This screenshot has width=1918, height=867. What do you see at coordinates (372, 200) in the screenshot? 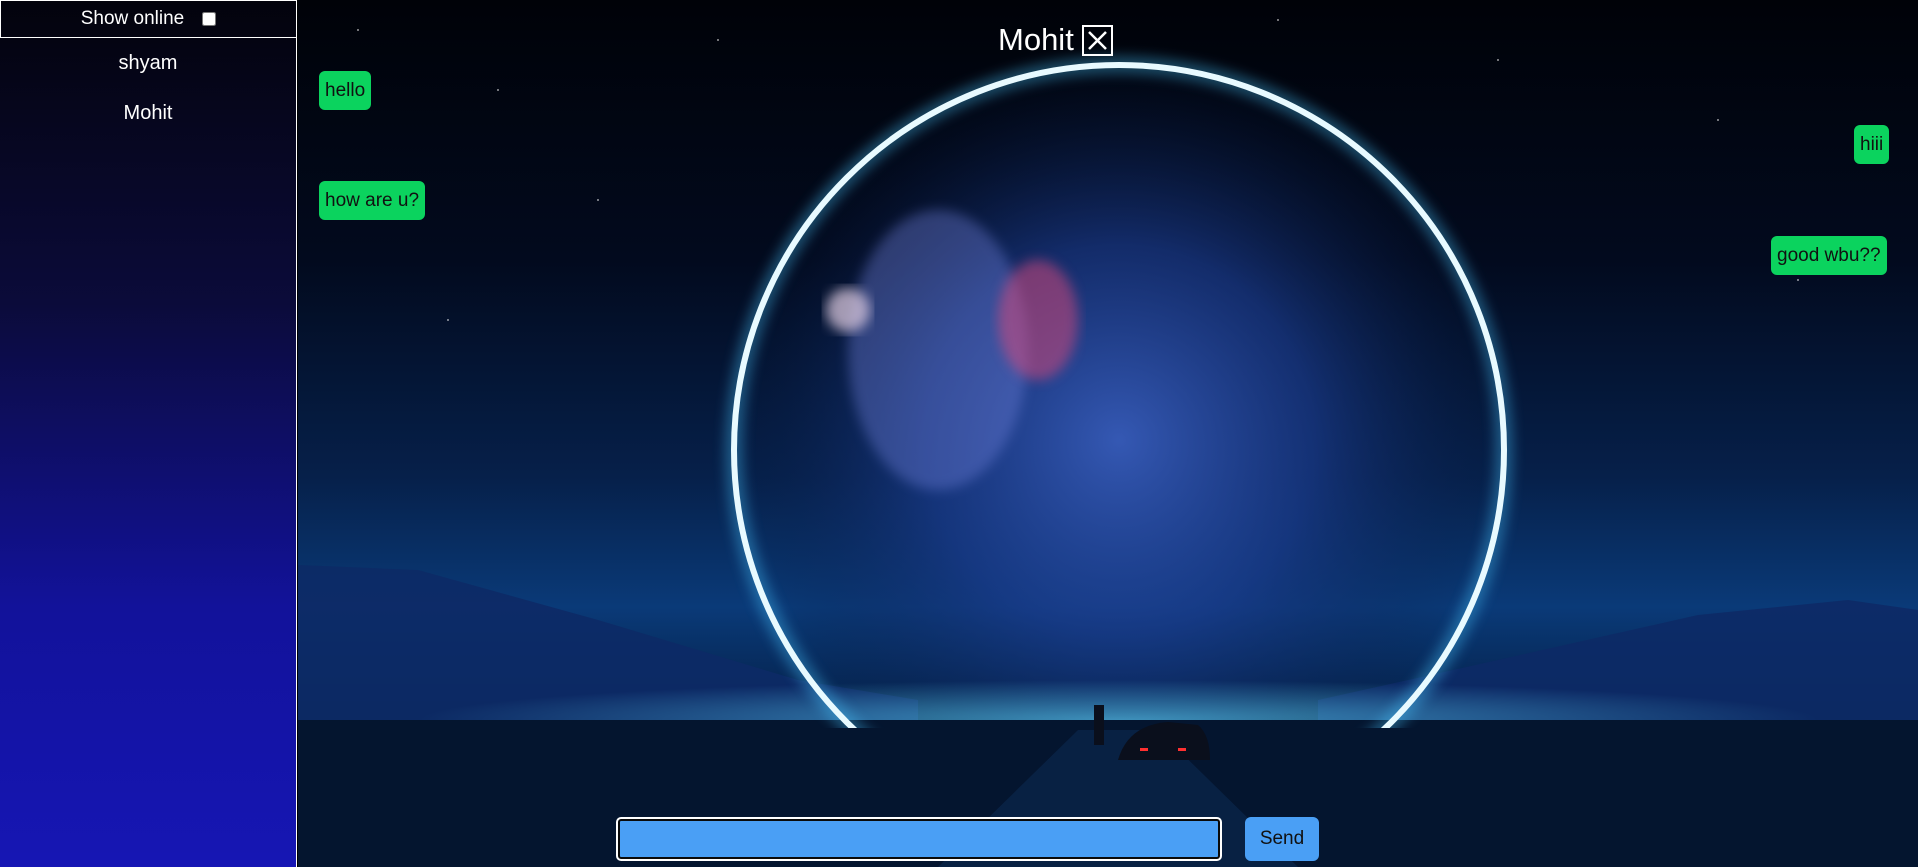
I see `message-bubble: how are u?` at bounding box center [372, 200].